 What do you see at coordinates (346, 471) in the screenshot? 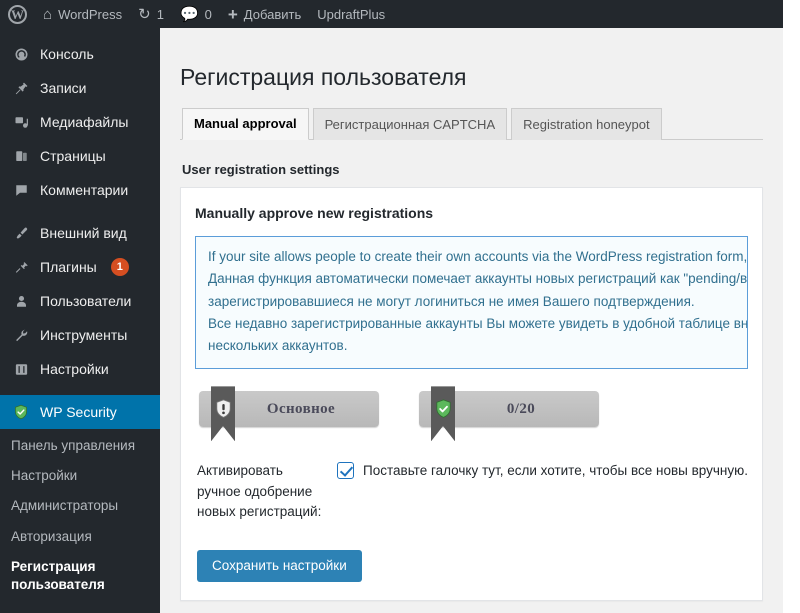
I see `checkbox-checked-icon` at bounding box center [346, 471].